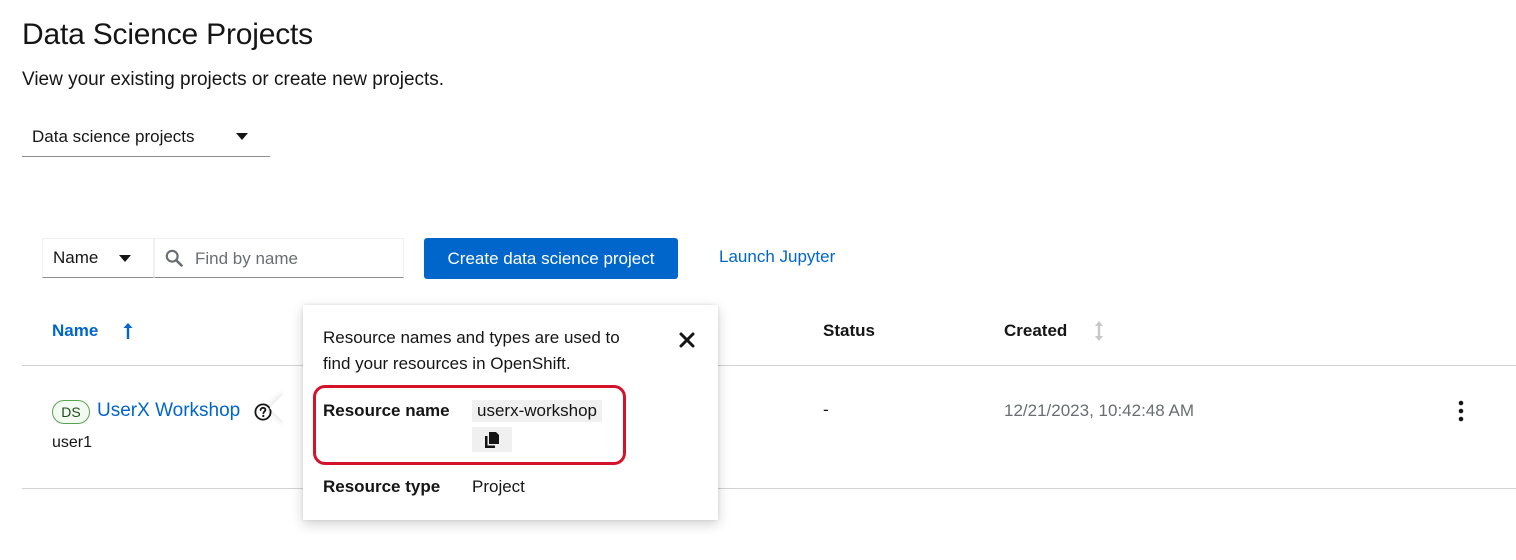  Describe the element at coordinates (167, 34) in the screenshot. I see `page-title: Data Science Projects` at that location.